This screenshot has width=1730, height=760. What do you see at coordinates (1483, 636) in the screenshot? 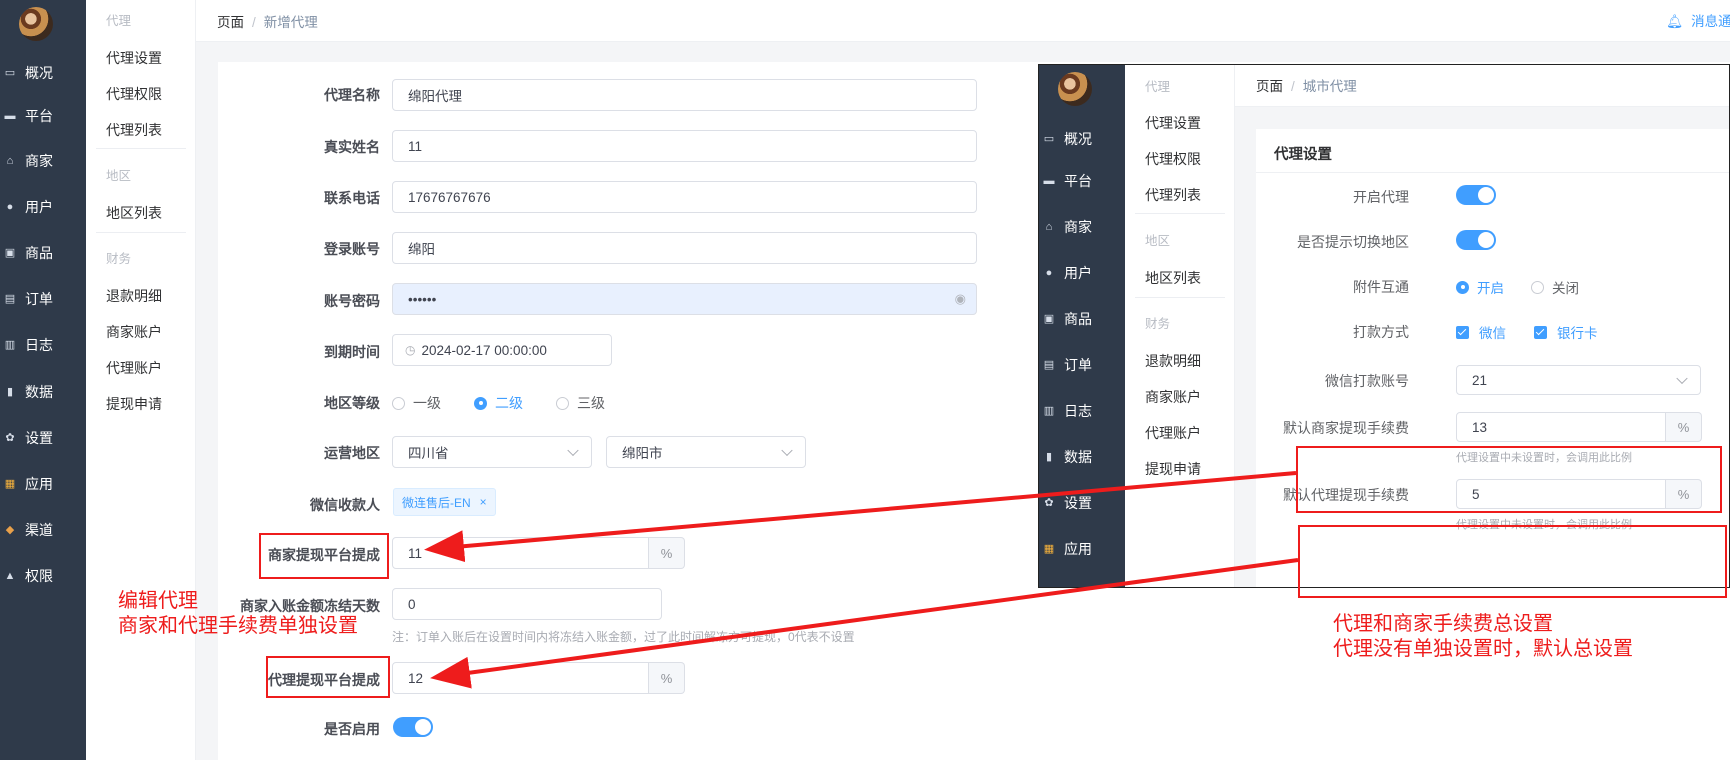
I see `note-right: 代理和商家手续费总设置 代理没有单独设置时，默认总设置` at bounding box center [1483, 636].